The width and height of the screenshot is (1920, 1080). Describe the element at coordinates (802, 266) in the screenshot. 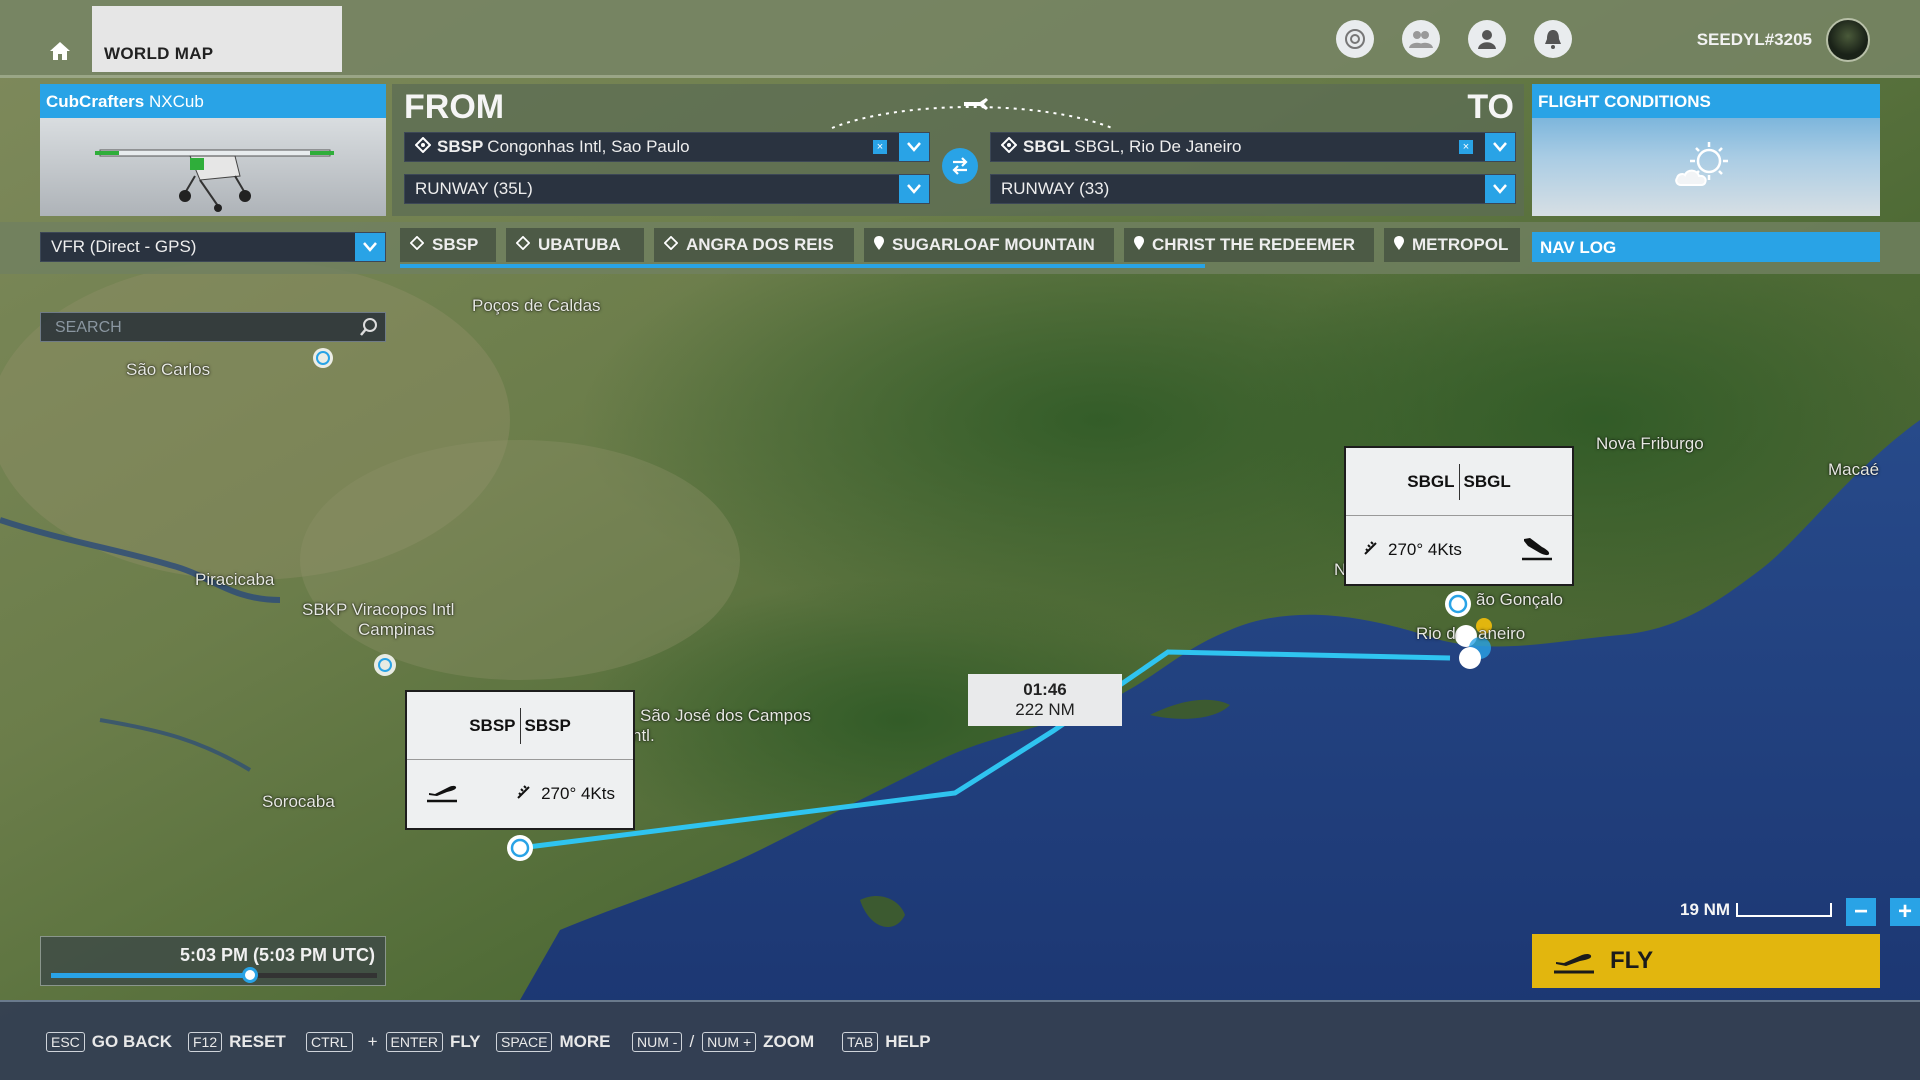

I see `waypoint-scrollbar` at that location.